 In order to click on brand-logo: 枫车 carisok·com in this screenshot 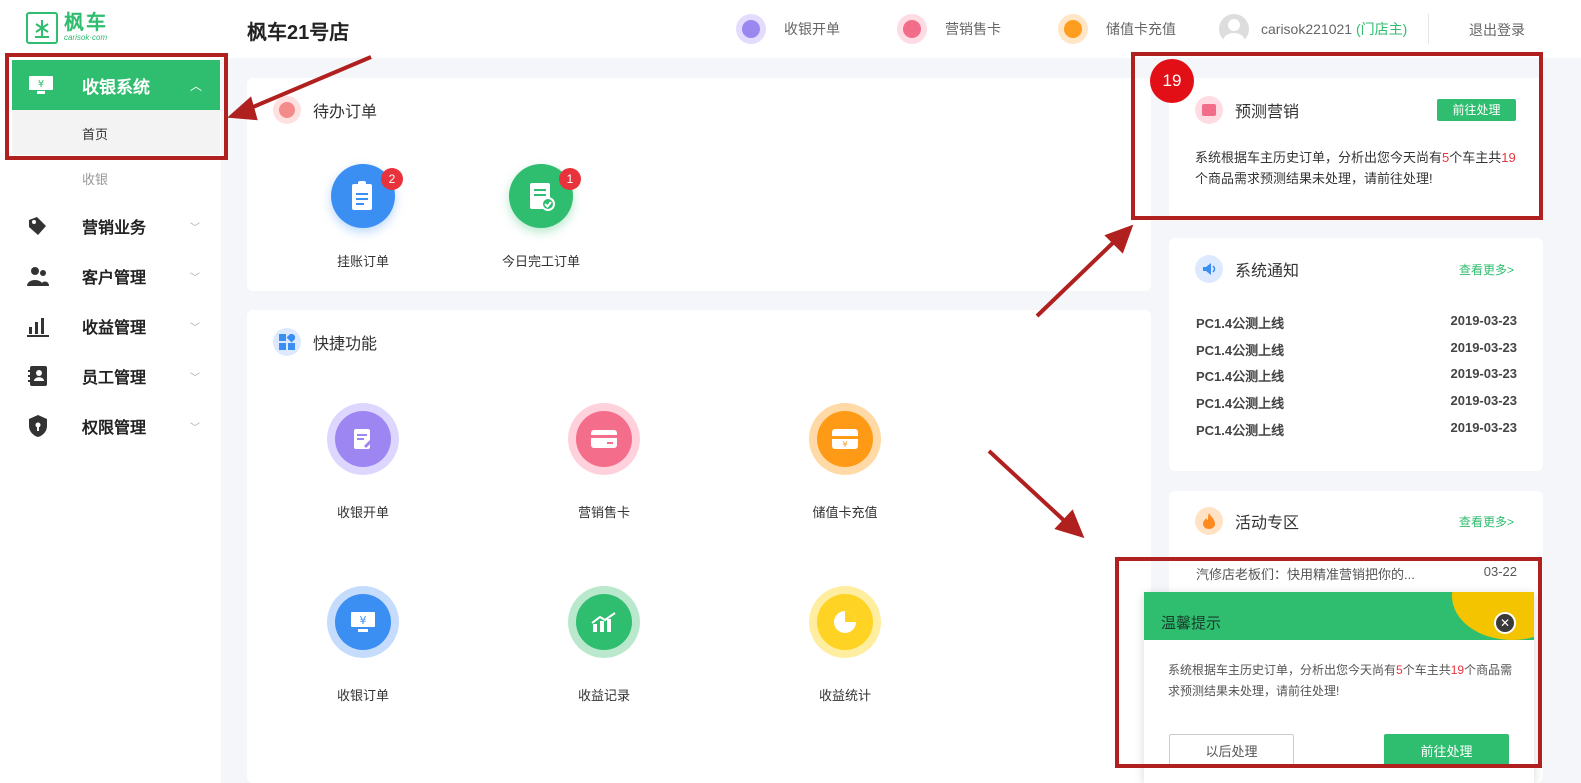, I will do `click(67, 28)`.